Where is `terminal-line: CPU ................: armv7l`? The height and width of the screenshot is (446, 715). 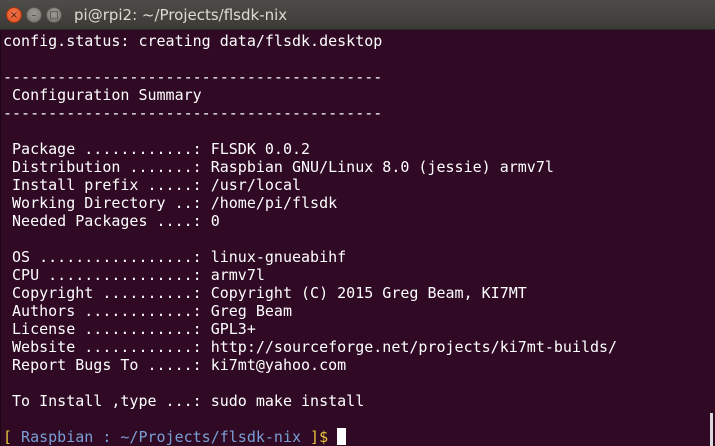
terminal-line: CPU ................: armv7l is located at coordinates (134, 275).